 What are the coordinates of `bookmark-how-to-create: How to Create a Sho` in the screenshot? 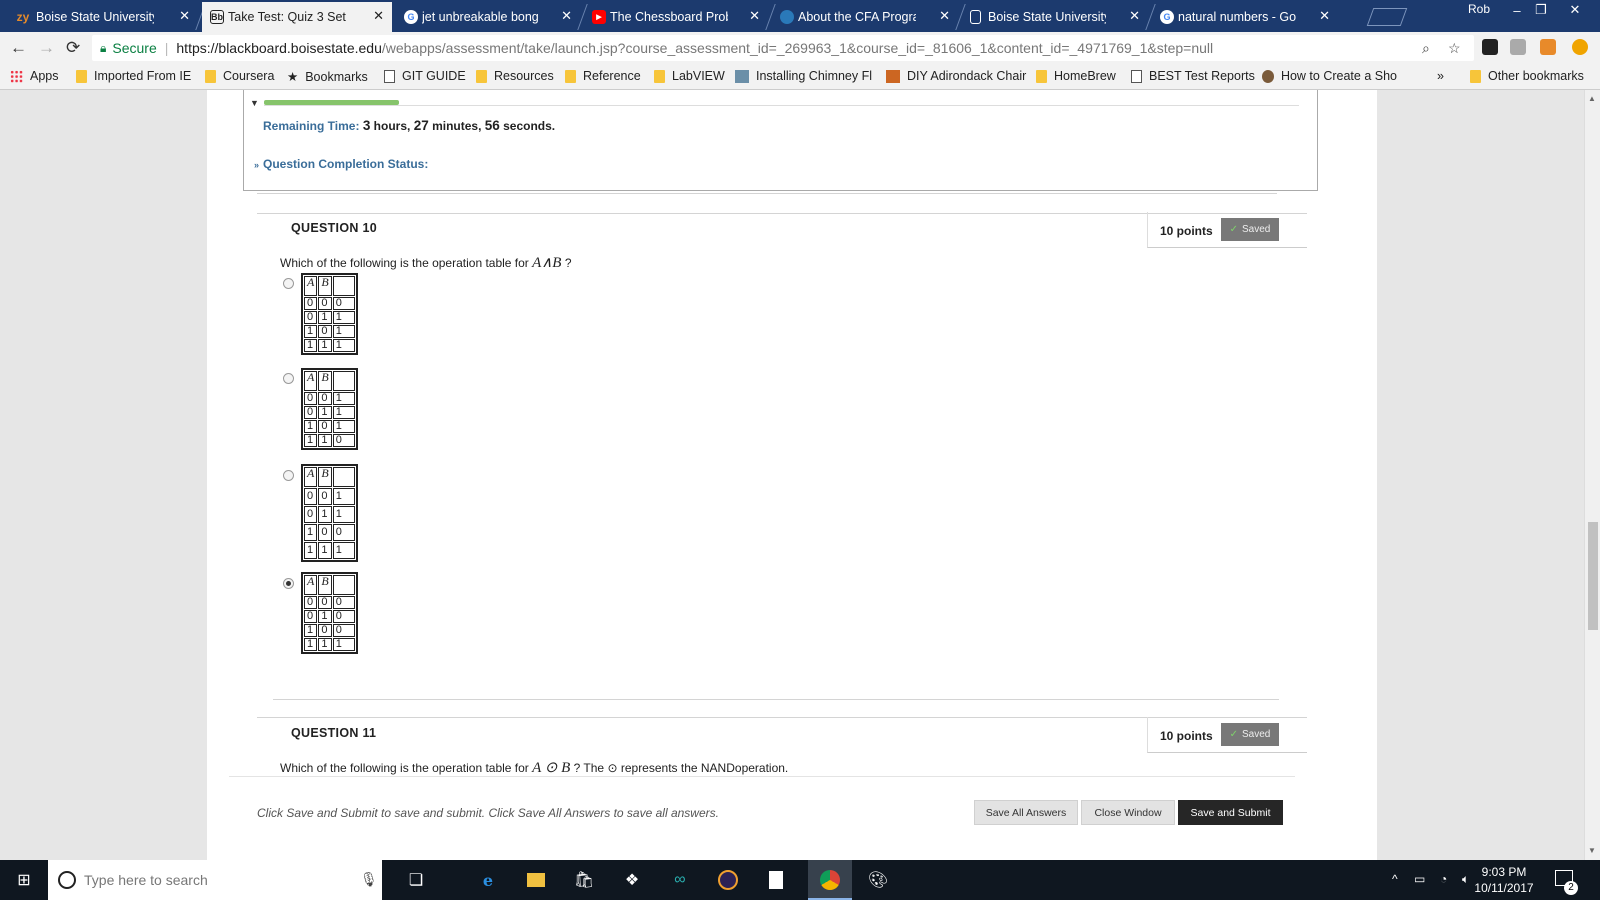 It's located at (1329, 76).